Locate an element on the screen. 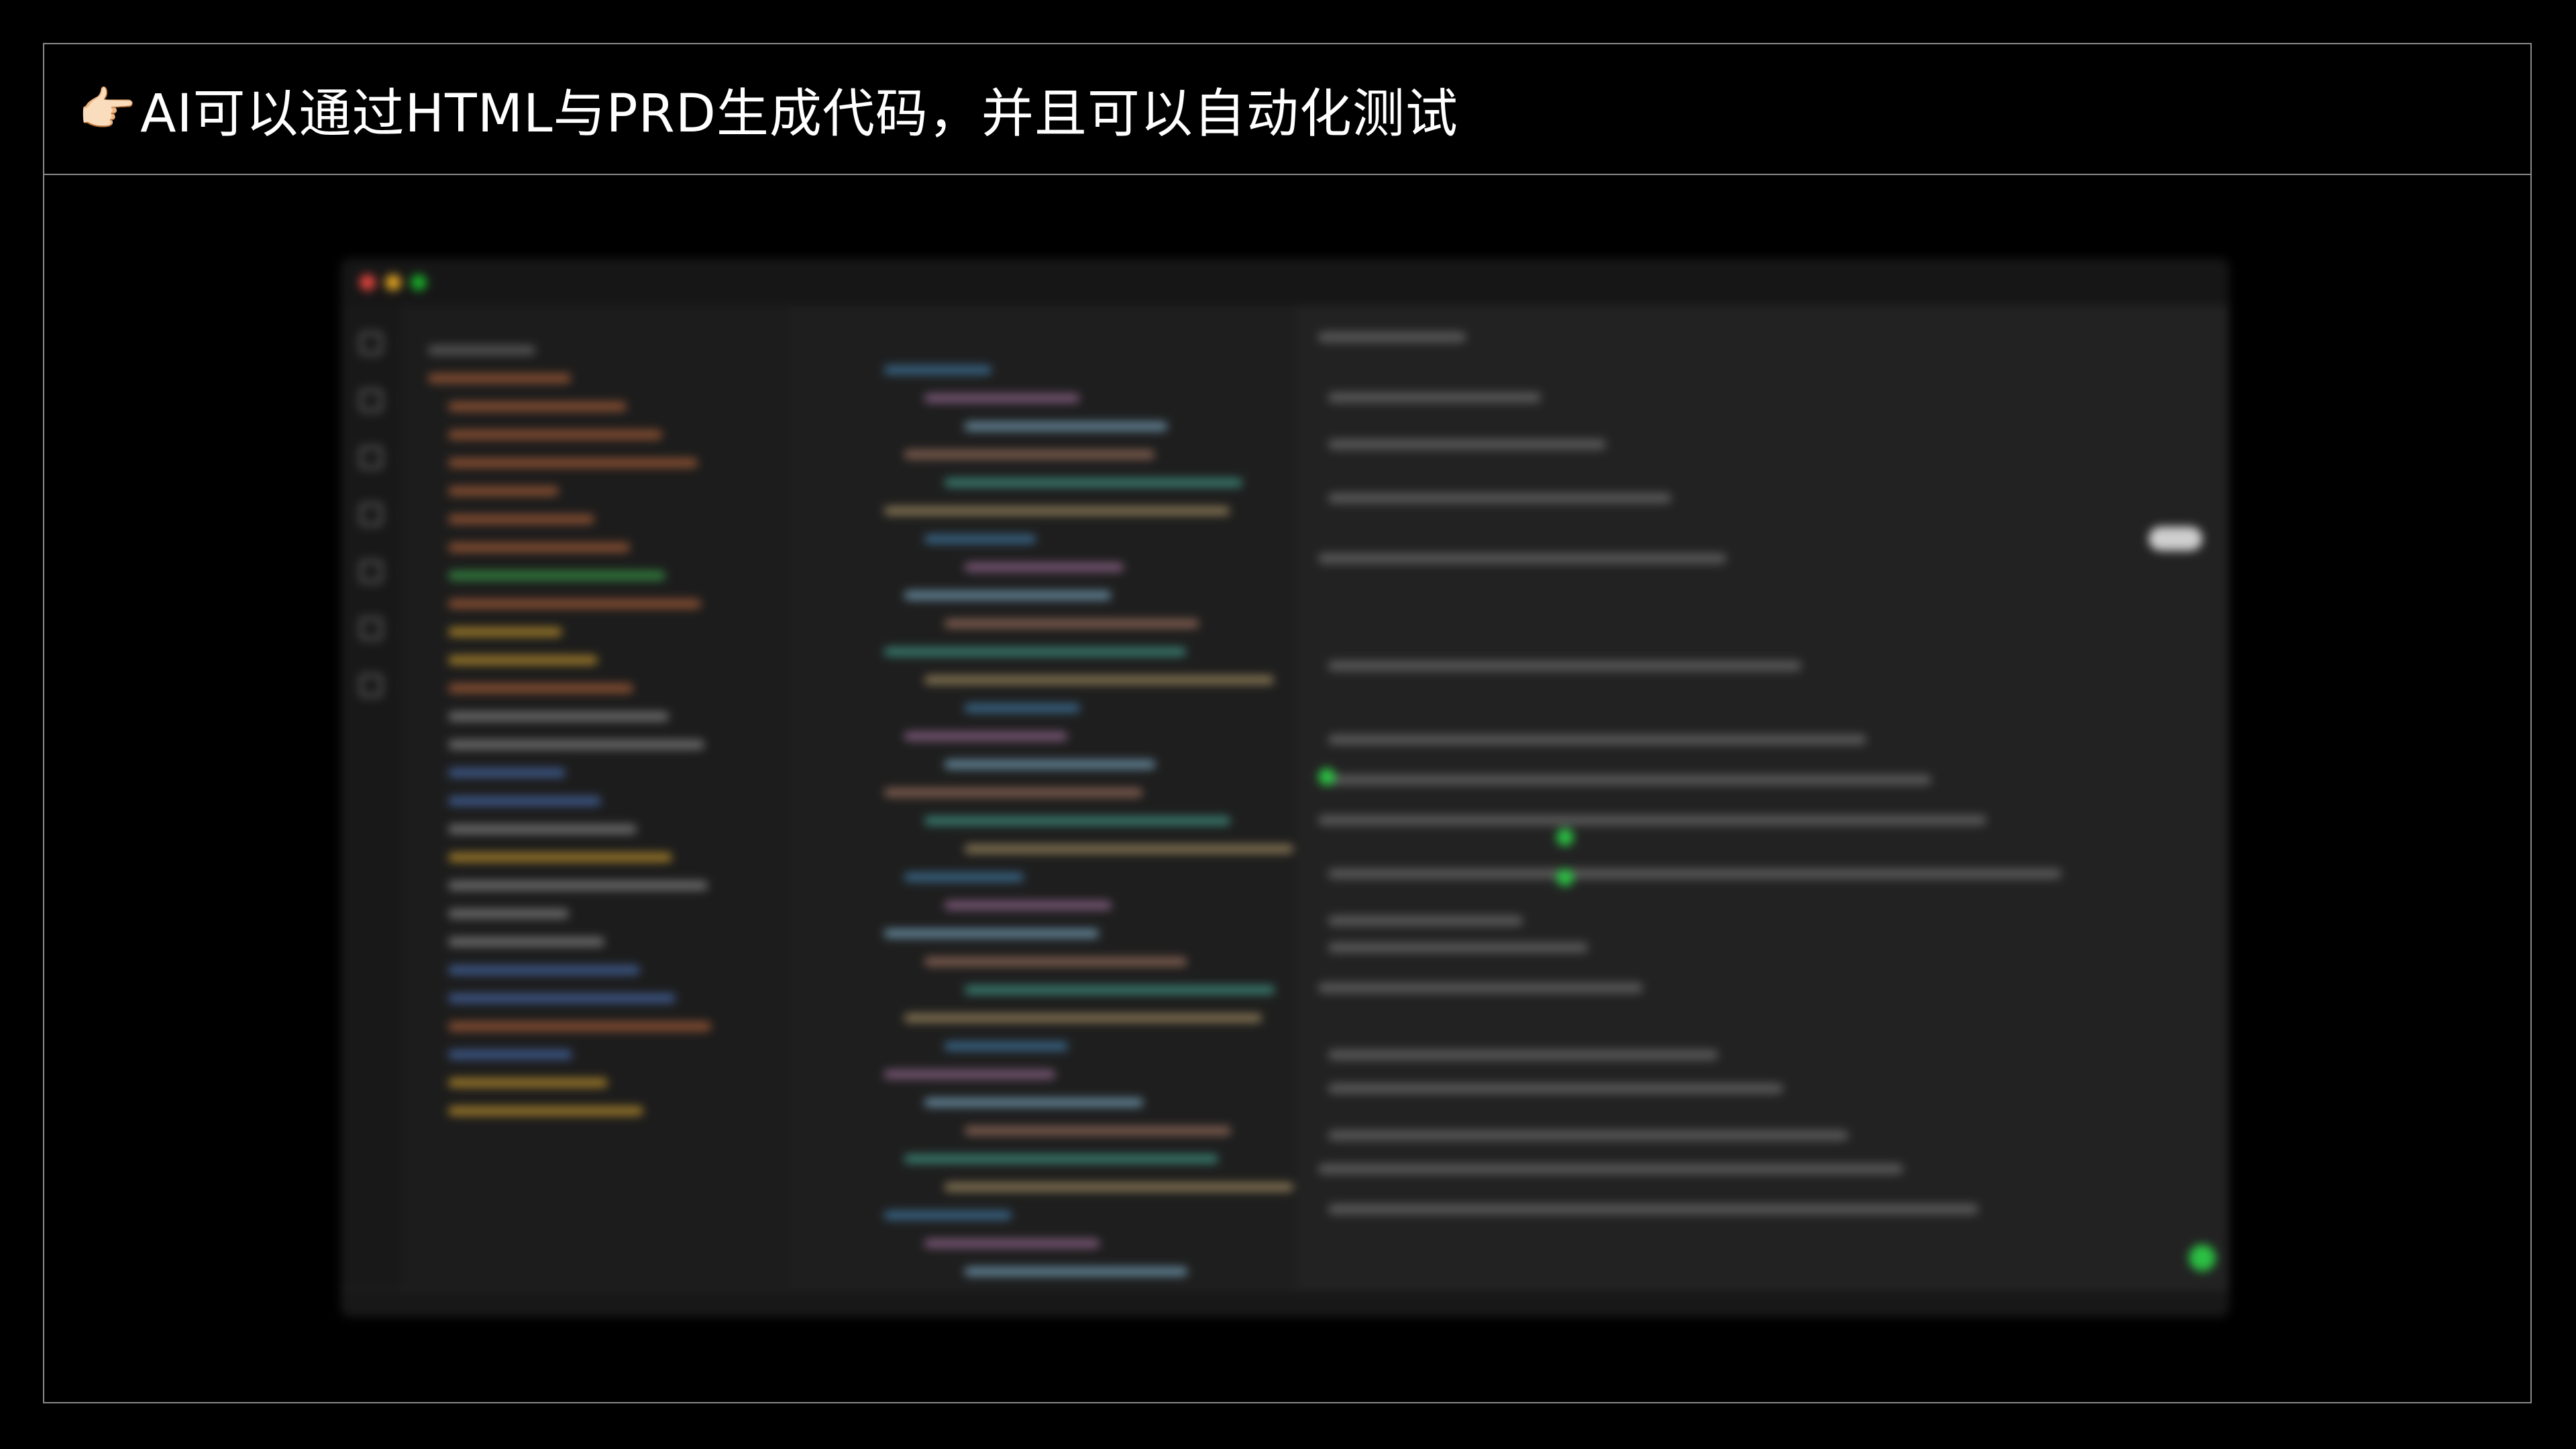 Image resolution: width=2576 pixels, height=1449 pixels. minimize-window-icon is located at coordinates (393, 282).